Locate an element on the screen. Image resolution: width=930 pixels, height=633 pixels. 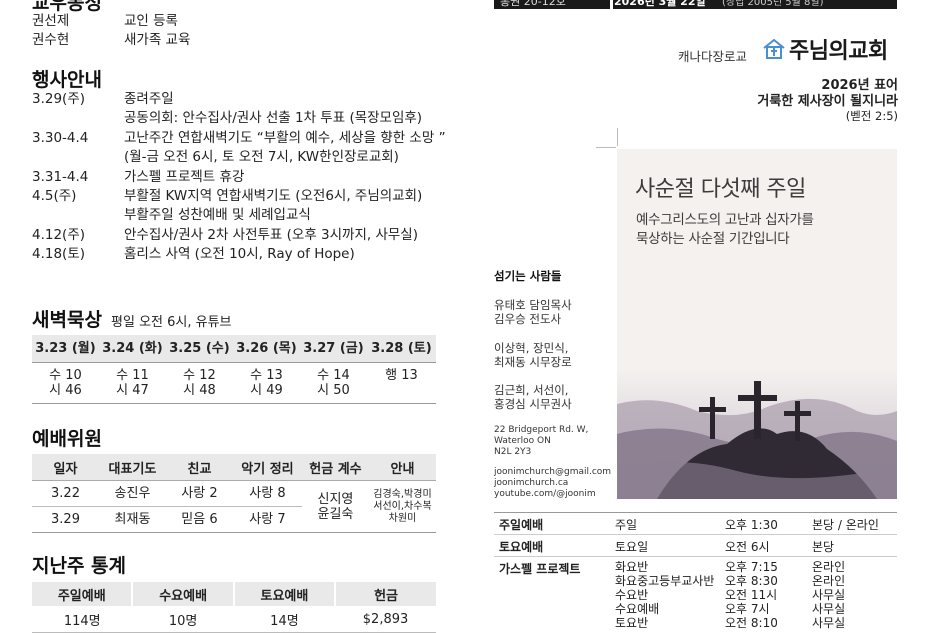
church-logo-icon is located at coordinates (774, 48).